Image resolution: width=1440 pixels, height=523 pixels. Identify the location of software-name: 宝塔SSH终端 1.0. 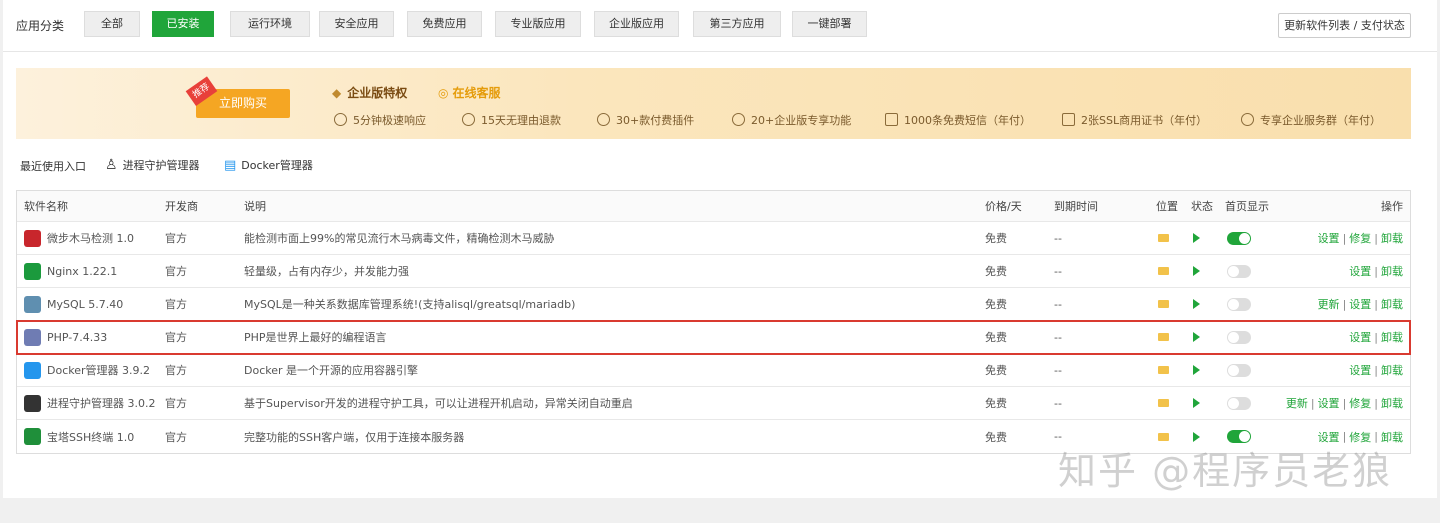
(79, 436).